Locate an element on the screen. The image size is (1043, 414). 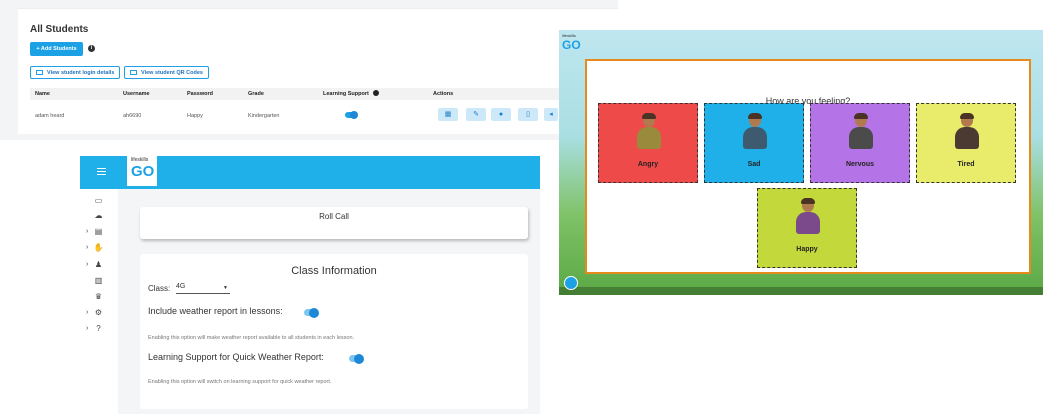
people-icon: ♟ is located at coordinates (98, 264).